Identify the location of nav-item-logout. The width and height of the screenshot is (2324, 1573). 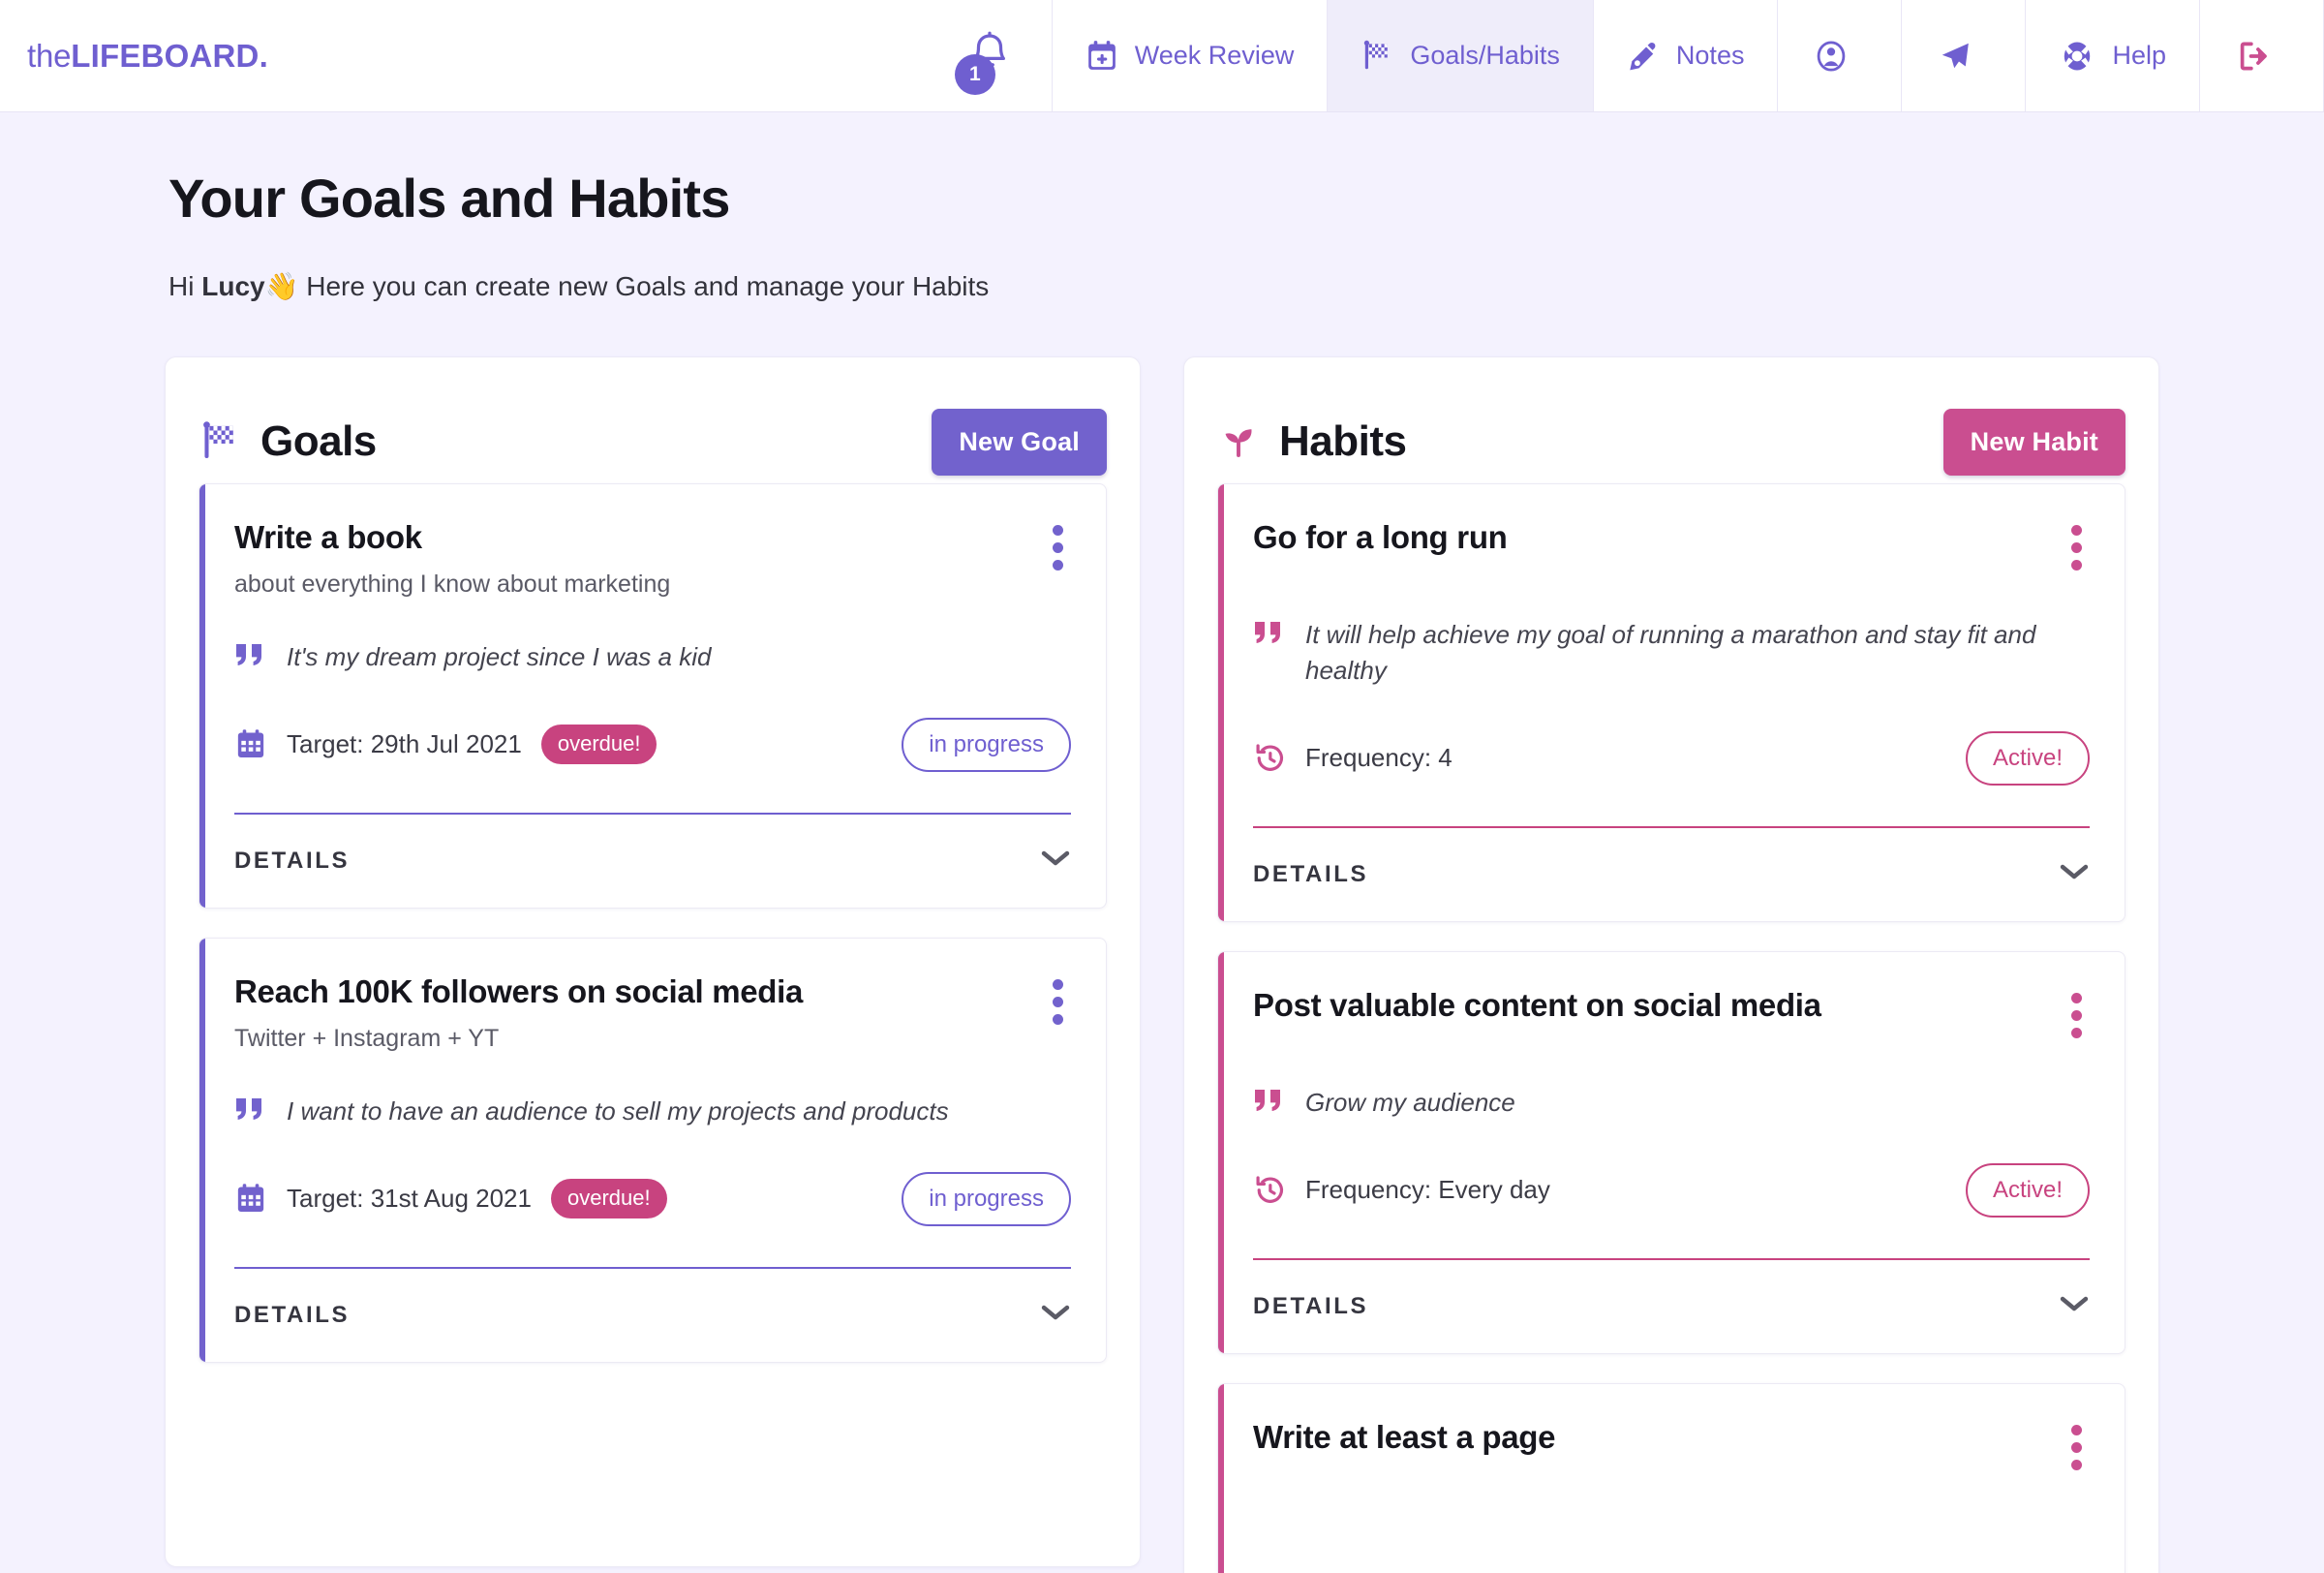
(2262, 56).